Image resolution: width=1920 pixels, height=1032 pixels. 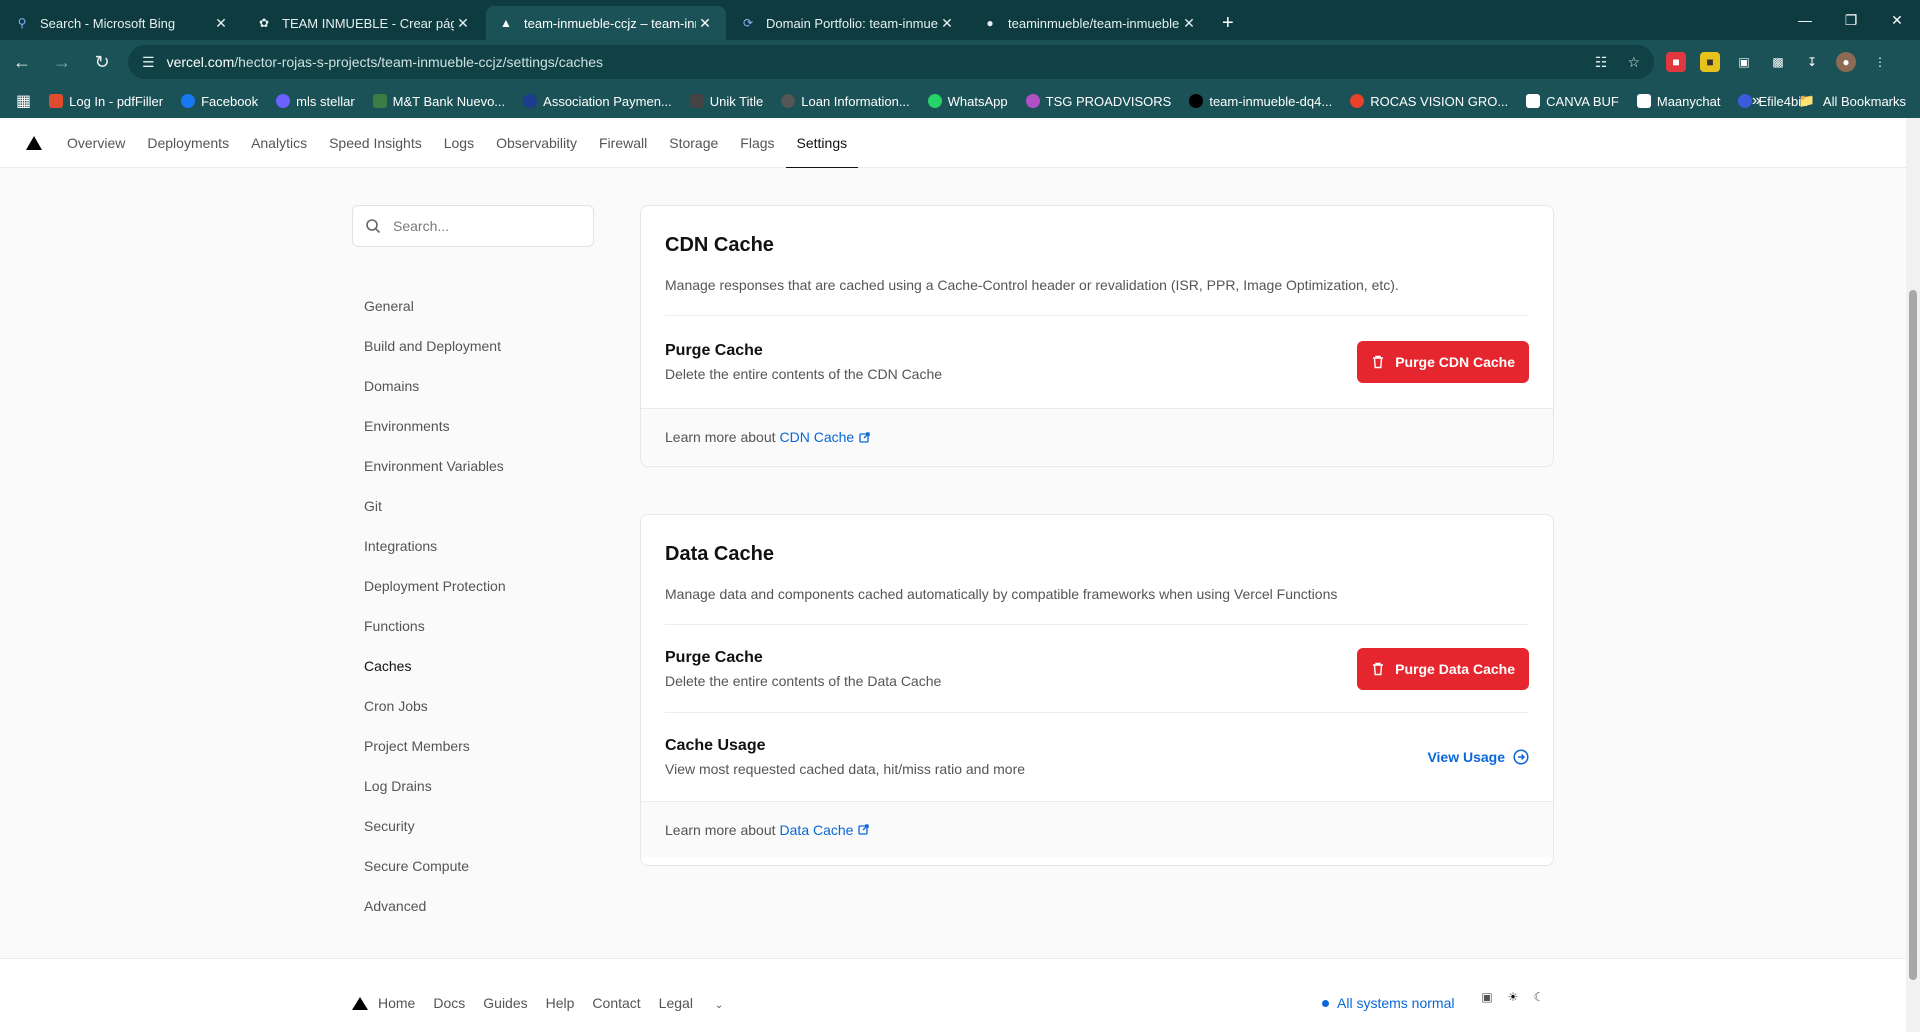 What do you see at coordinates (1443, 668) in the screenshot?
I see `purge-data-cache-button: Purge Data Cache` at bounding box center [1443, 668].